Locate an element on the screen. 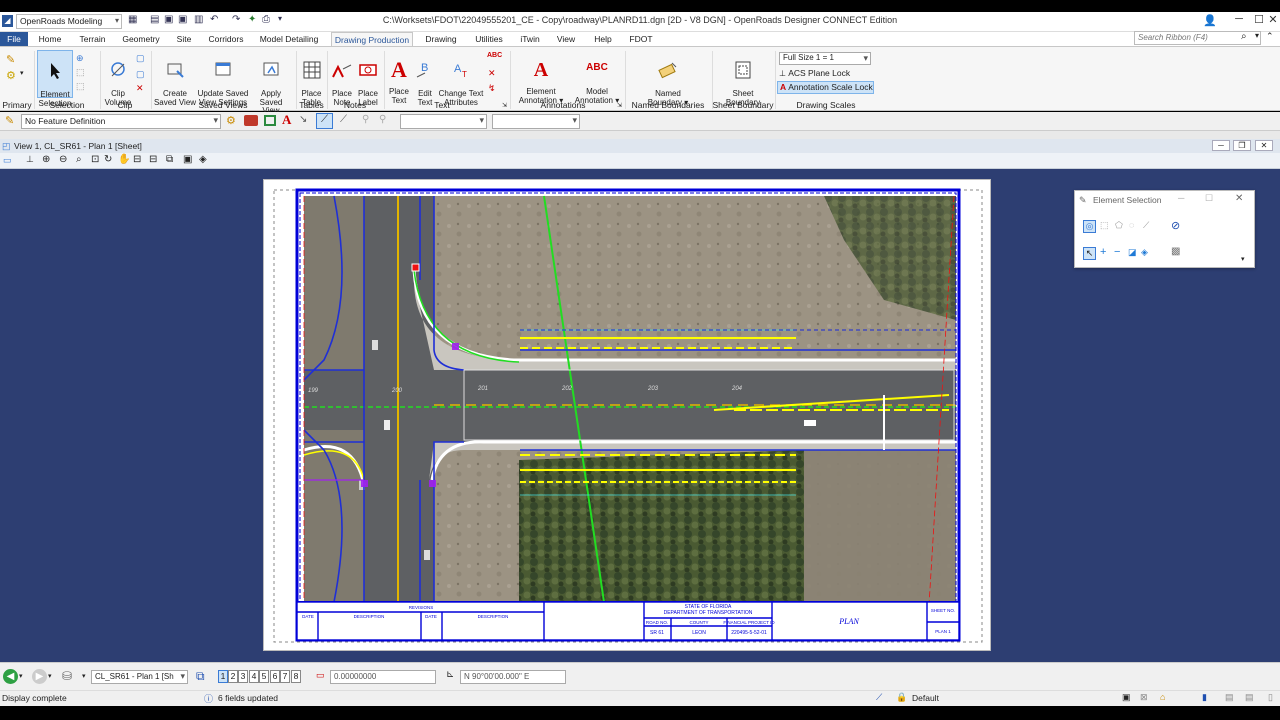 The image size is (1280, 720). drawing-scale-select: Full Size 1 = 1 is located at coordinates (825, 58).